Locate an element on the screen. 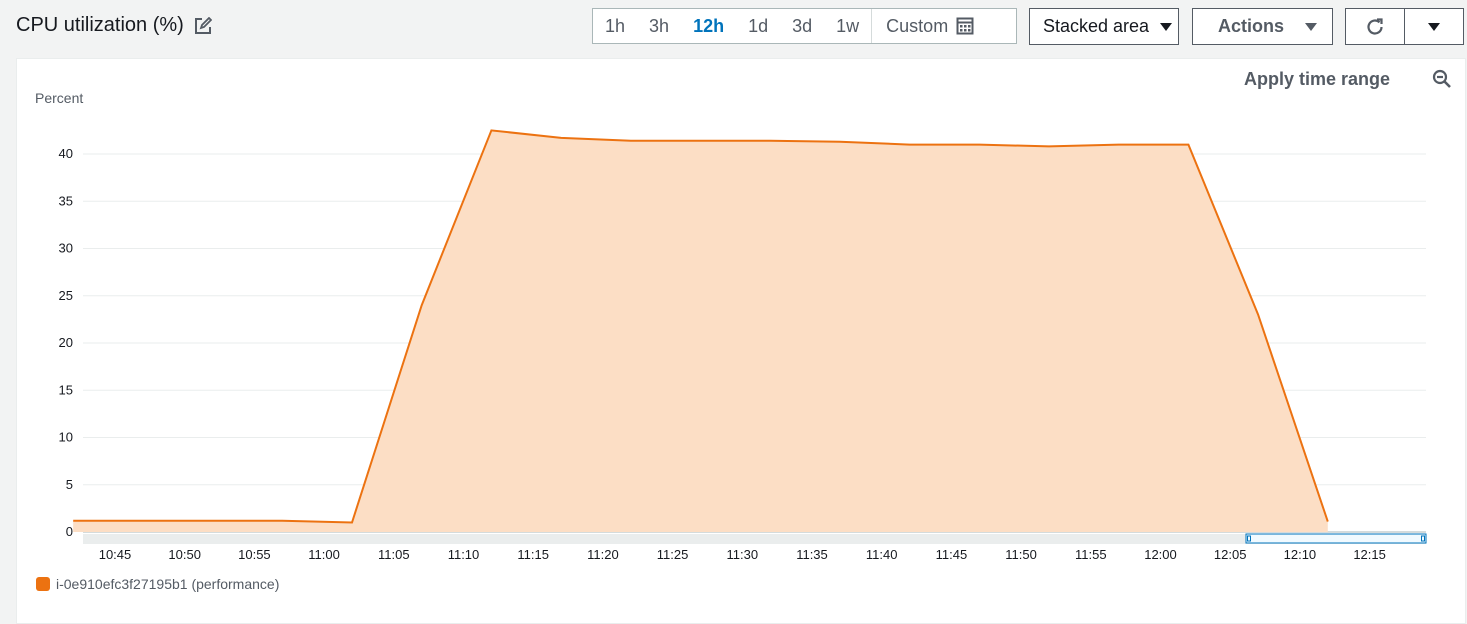 Image resolution: width=1467 pixels, height=624 pixels. legend-item: i-0e910efc3f27195b1 (performance) is located at coordinates (157, 584).